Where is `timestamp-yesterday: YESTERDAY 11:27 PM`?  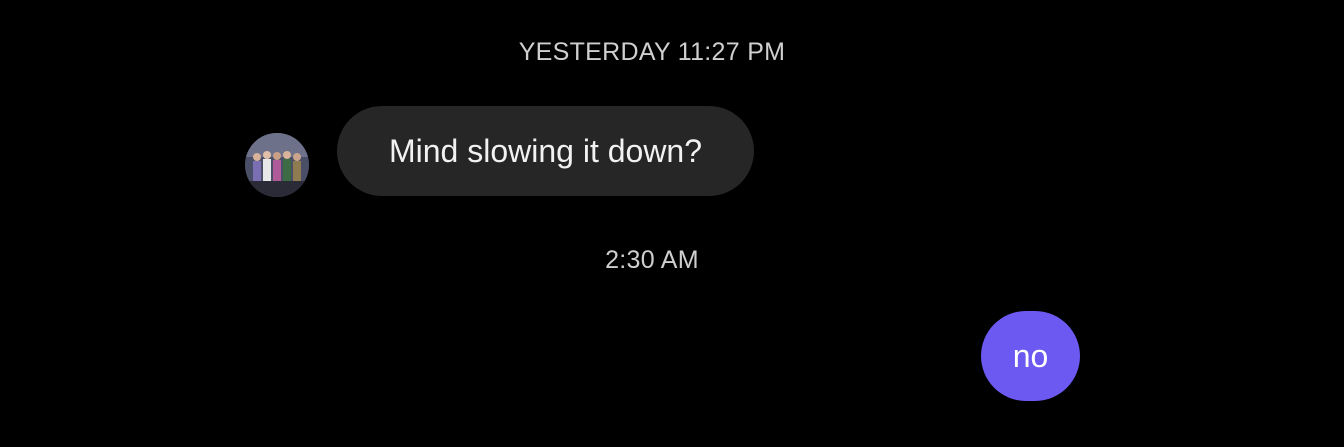
timestamp-yesterday: YESTERDAY 11:27 PM is located at coordinates (652, 52).